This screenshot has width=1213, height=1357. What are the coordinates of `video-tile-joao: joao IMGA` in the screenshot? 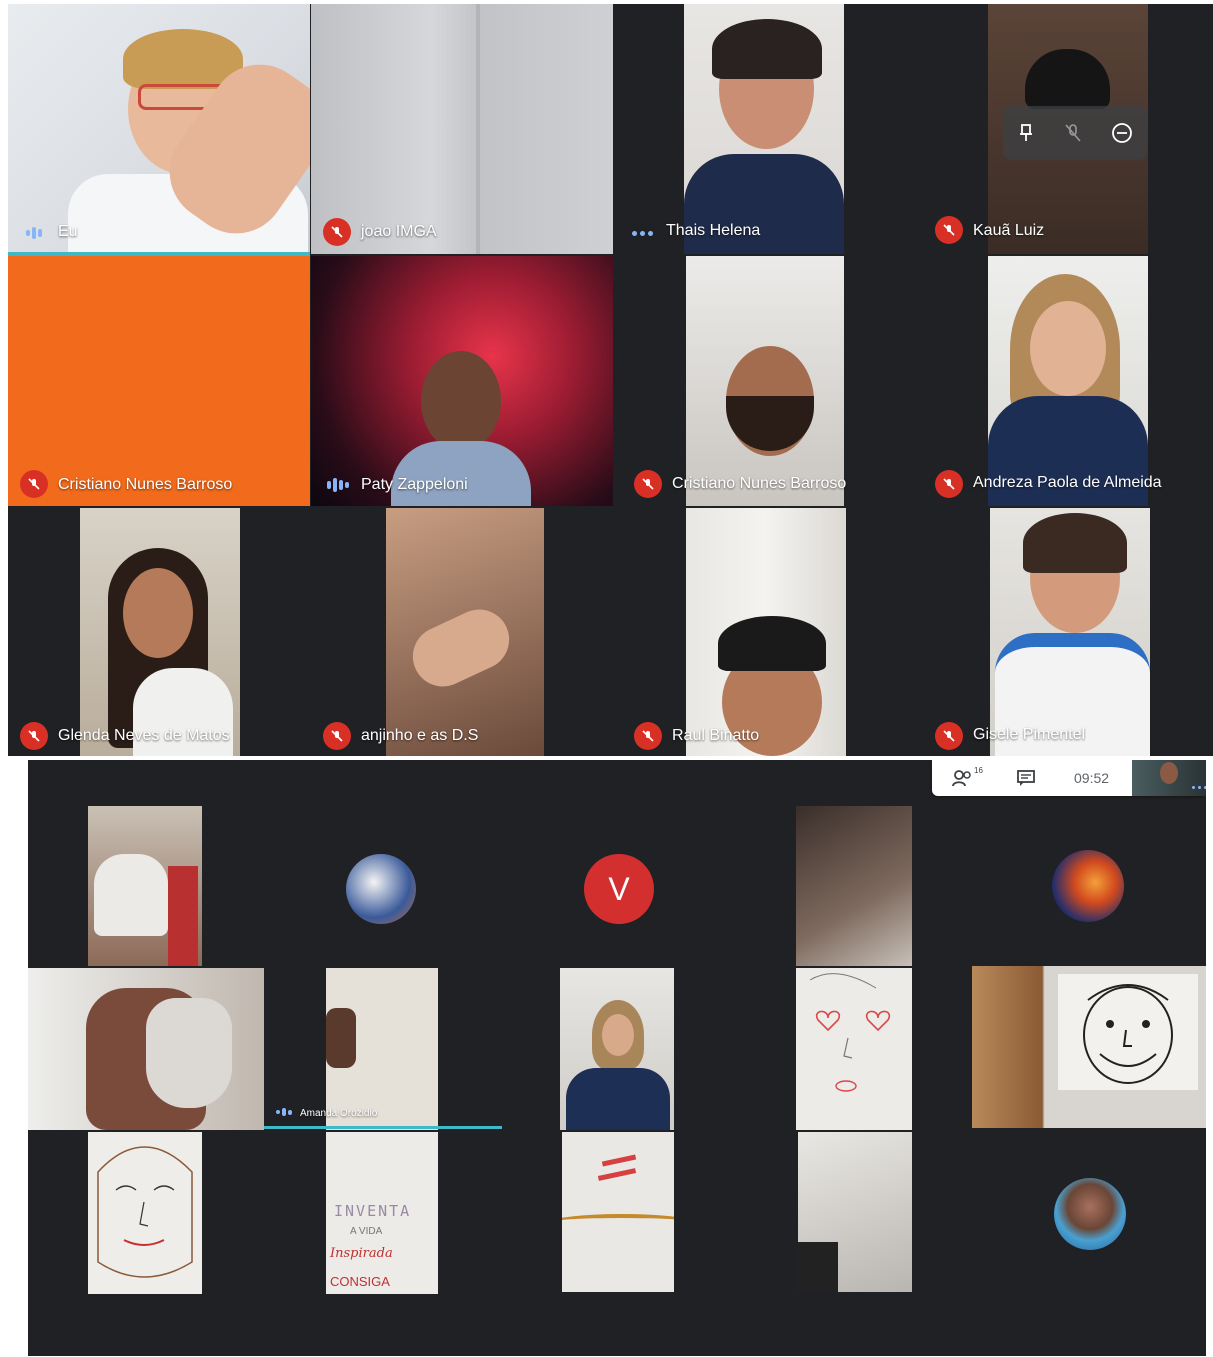 It's located at (462, 129).